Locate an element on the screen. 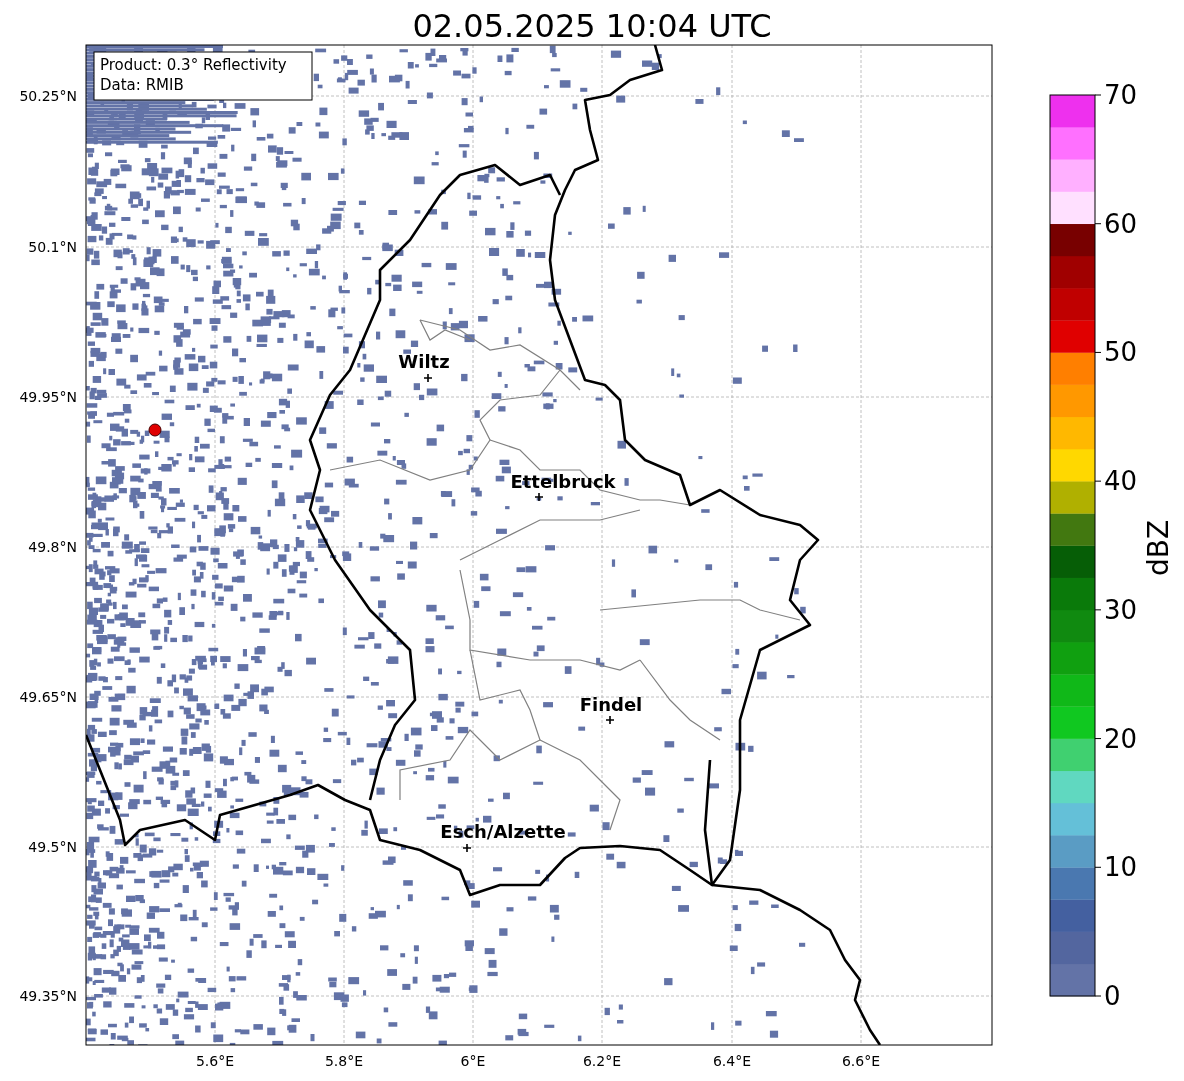 The image size is (1184, 1081). city-label: Findel is located at coordinates (611, 704).